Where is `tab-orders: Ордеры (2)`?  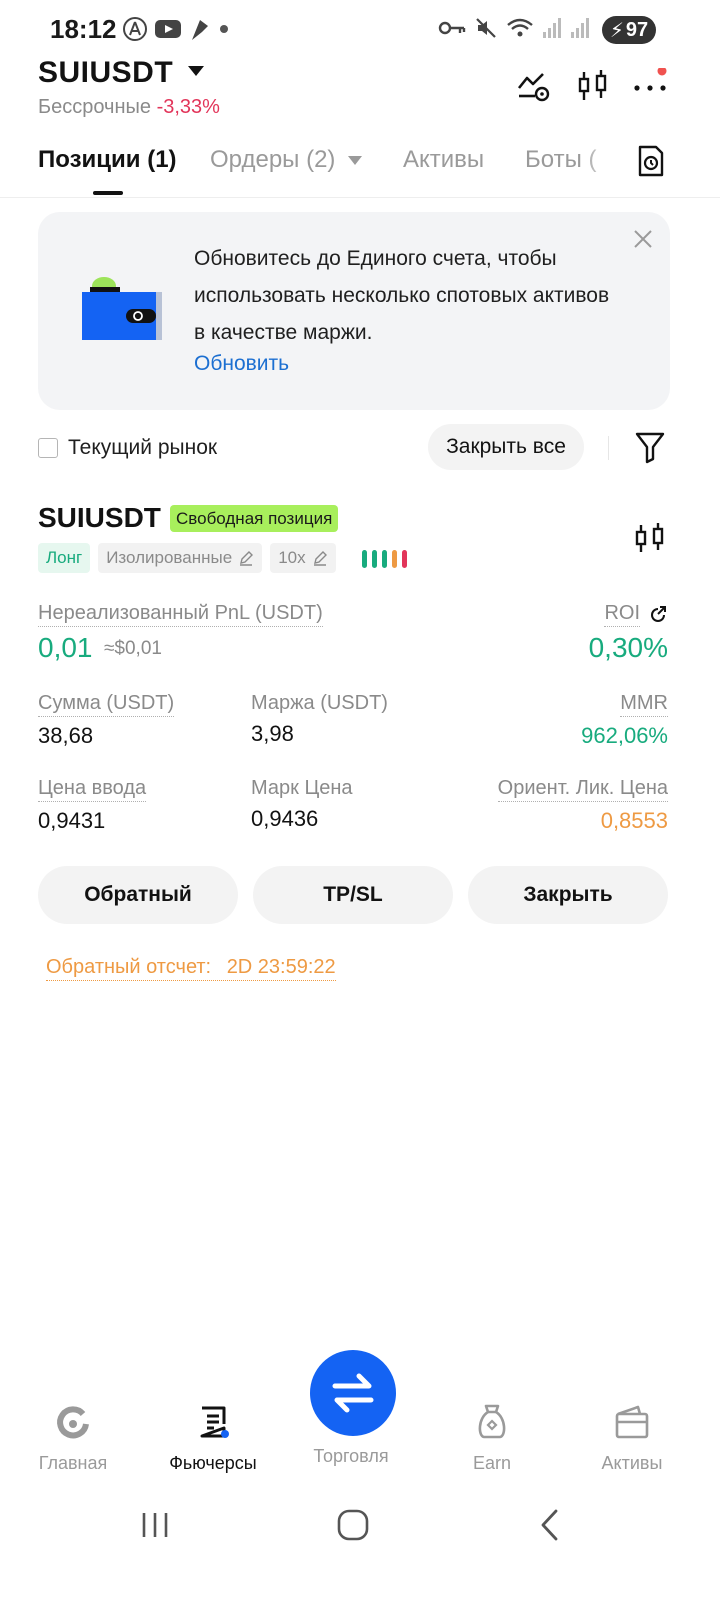 tab-orders: Ордеры (2) is located at coordinates (286, 160).